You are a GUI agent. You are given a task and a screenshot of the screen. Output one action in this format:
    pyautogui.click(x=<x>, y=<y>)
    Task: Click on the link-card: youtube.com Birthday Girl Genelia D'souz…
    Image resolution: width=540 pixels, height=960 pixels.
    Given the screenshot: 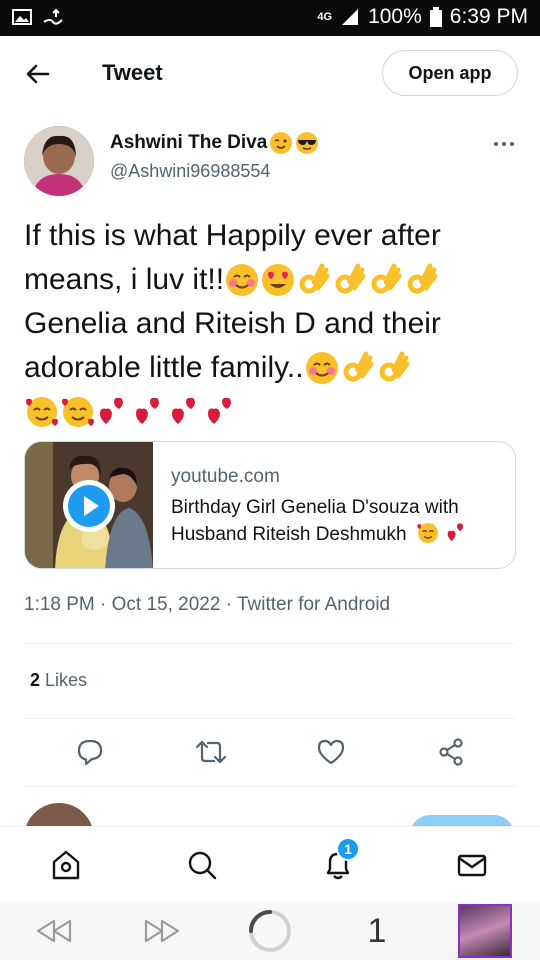 What is the action you would take?
    pyautogui.click(x=270, y=505)
    